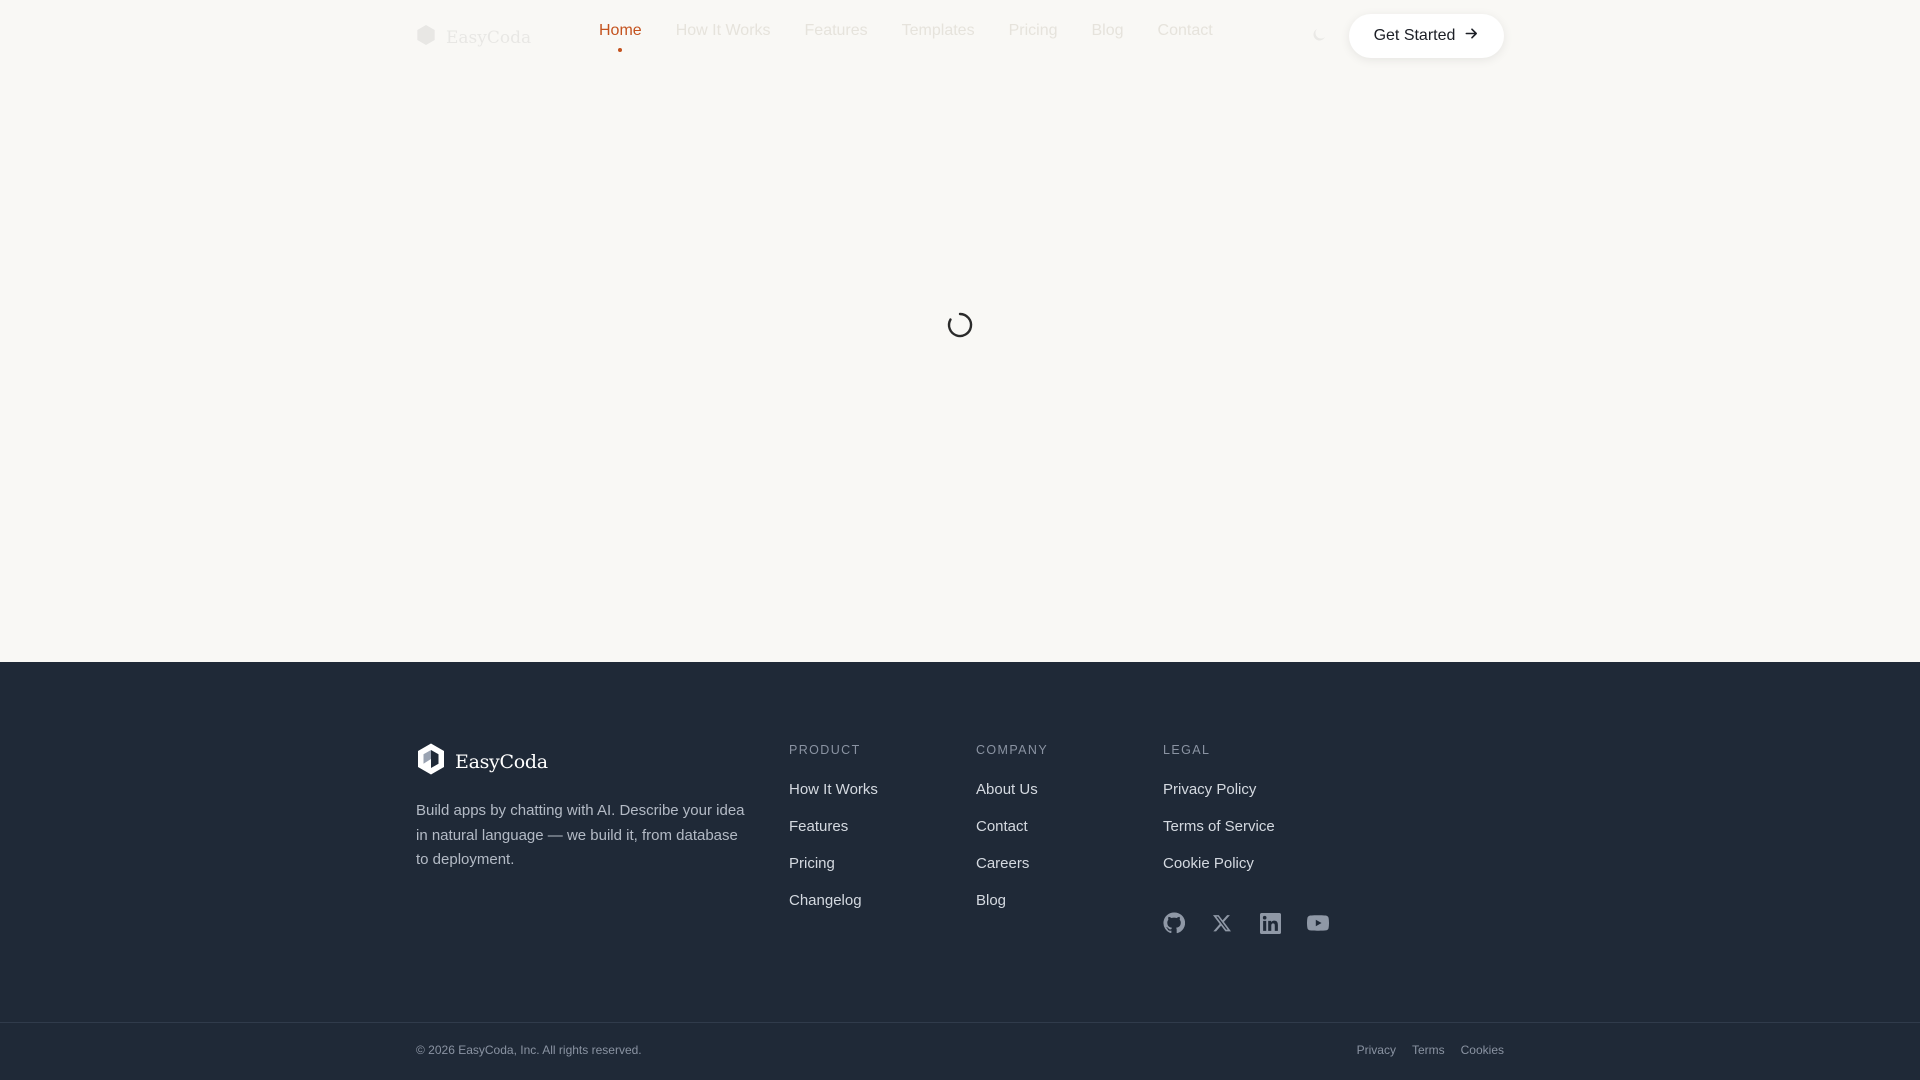 Image resolution: width=1920 pixels, height=1080 pixels. I want to click on nav-item-home: Home, so click(620, 37).